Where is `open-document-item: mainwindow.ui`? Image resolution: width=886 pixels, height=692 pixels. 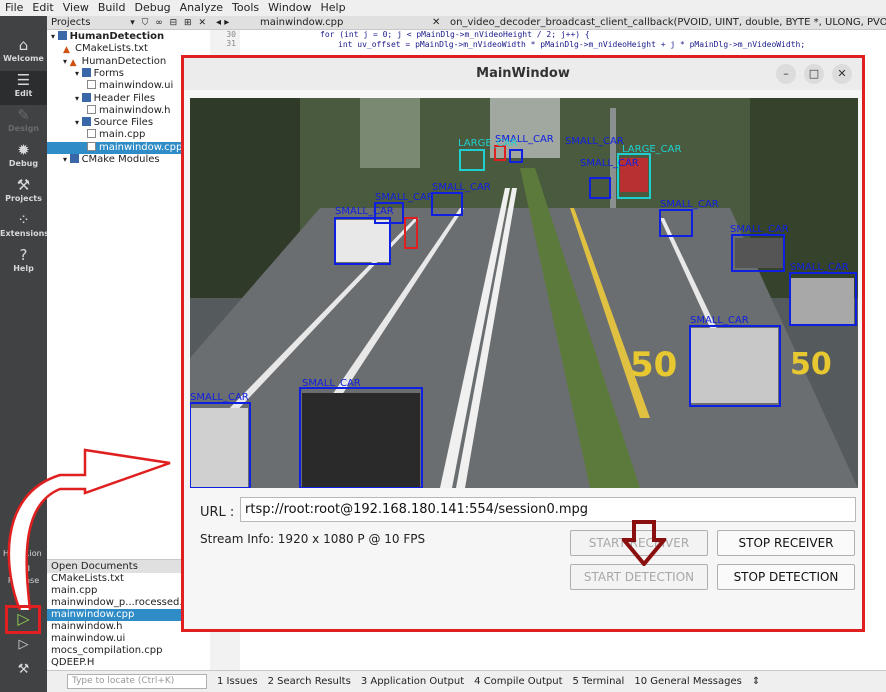 open-document-item: mainwindow.ui is located at coordinates (128, 639).